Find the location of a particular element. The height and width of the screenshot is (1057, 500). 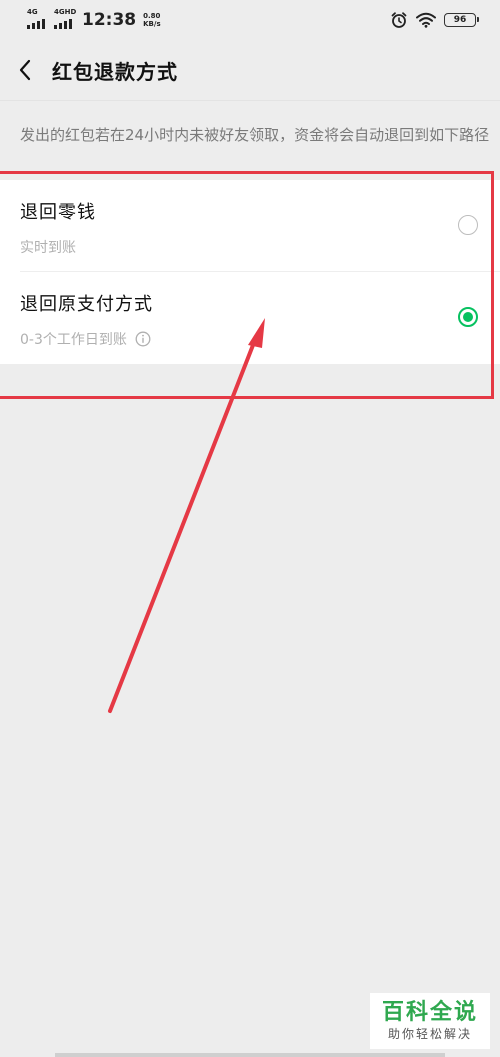

radio-unchecked is located at coordinates (468, 225).